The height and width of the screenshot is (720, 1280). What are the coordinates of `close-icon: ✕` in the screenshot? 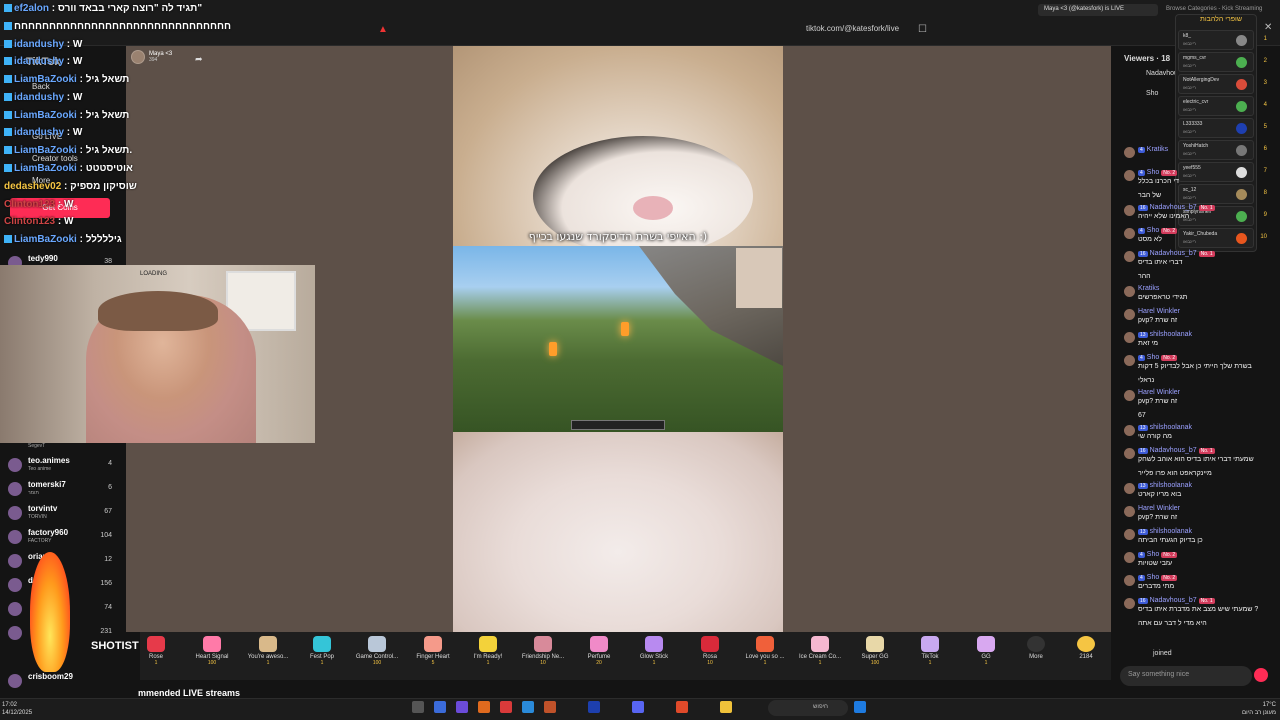 It's located at (1268, 27).